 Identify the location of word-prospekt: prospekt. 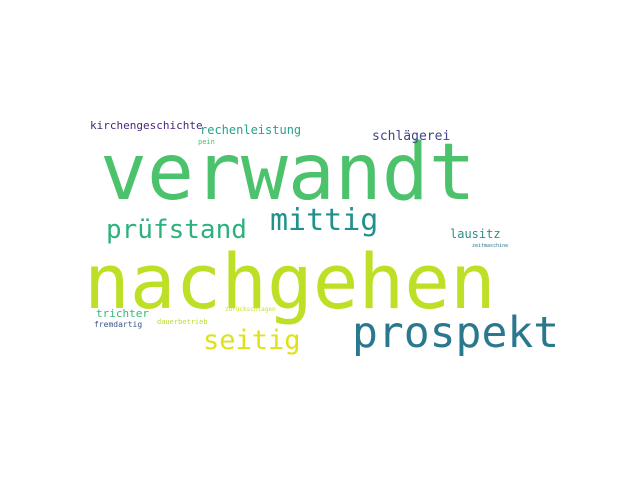
(456, 333).